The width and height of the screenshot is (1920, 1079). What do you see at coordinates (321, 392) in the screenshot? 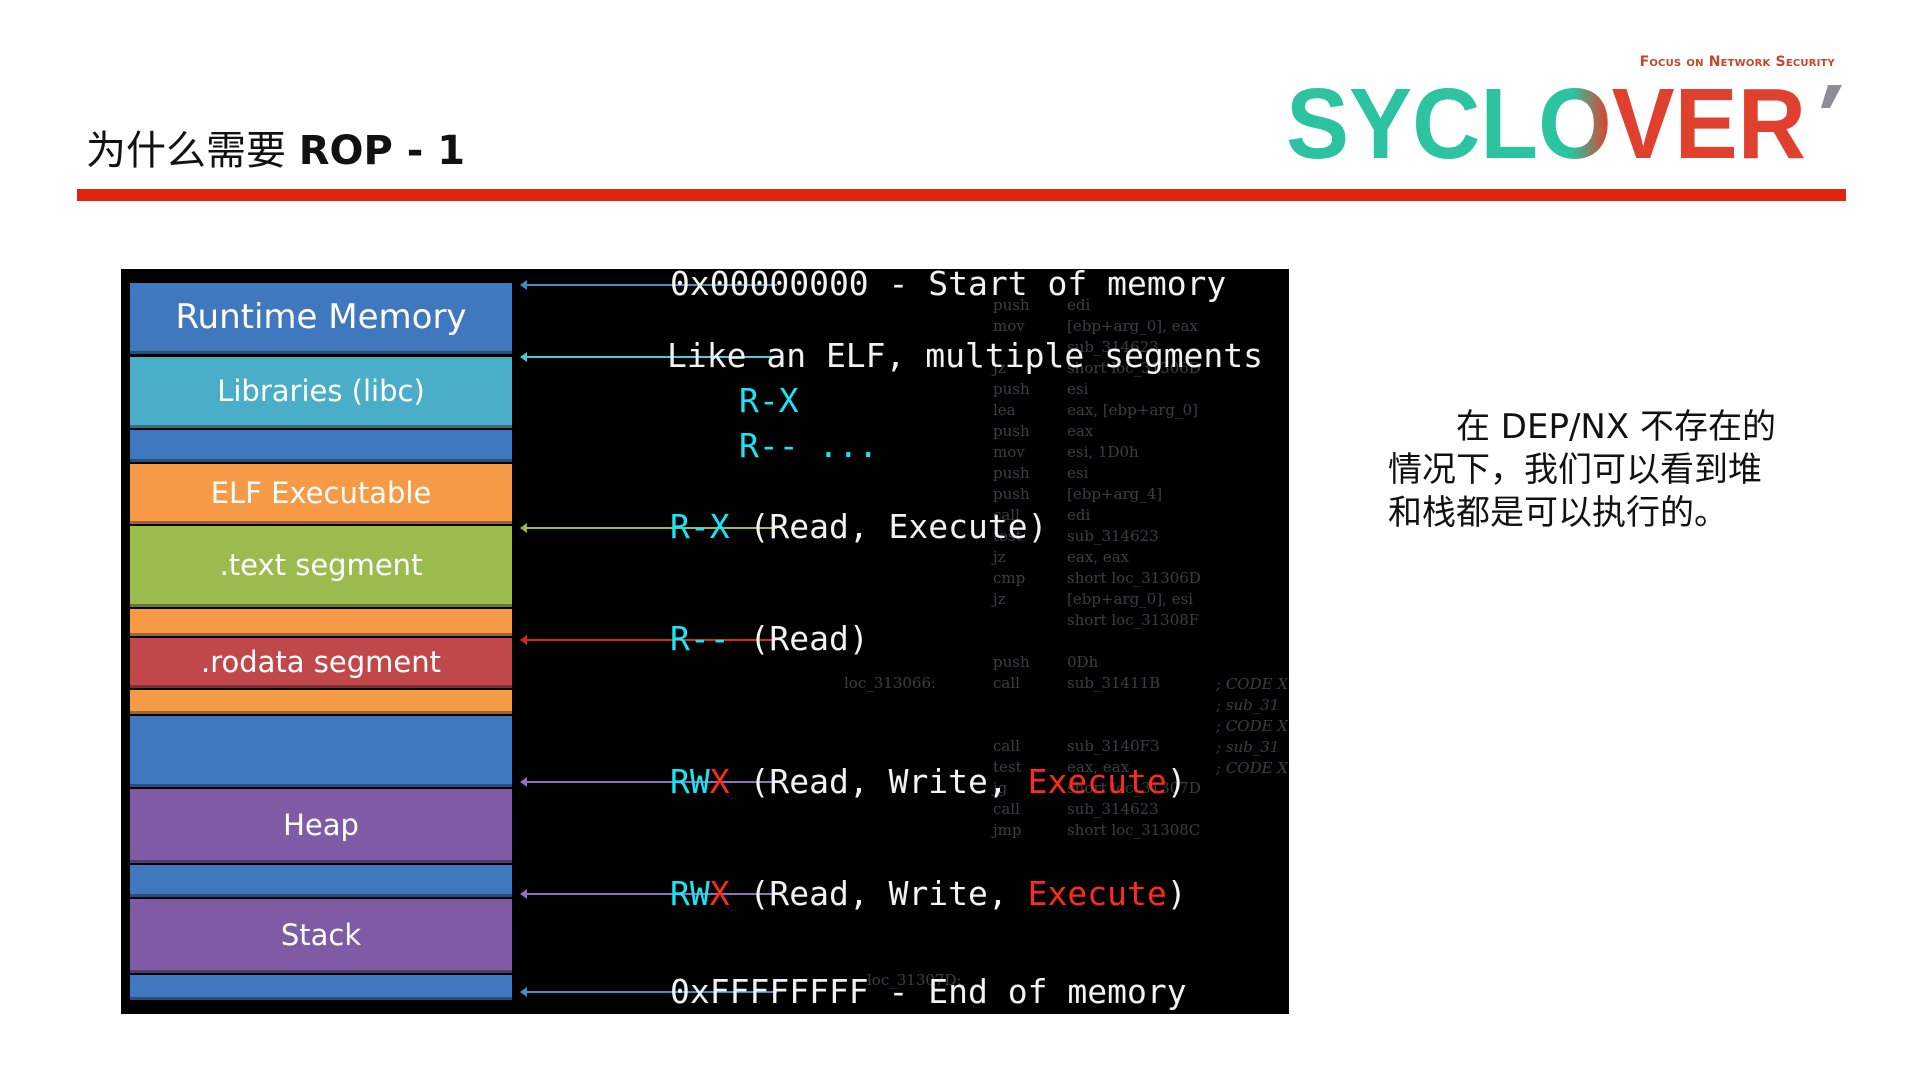
I see `segment-libraries: Libraries (libc)` at bounding box center [321, 392].